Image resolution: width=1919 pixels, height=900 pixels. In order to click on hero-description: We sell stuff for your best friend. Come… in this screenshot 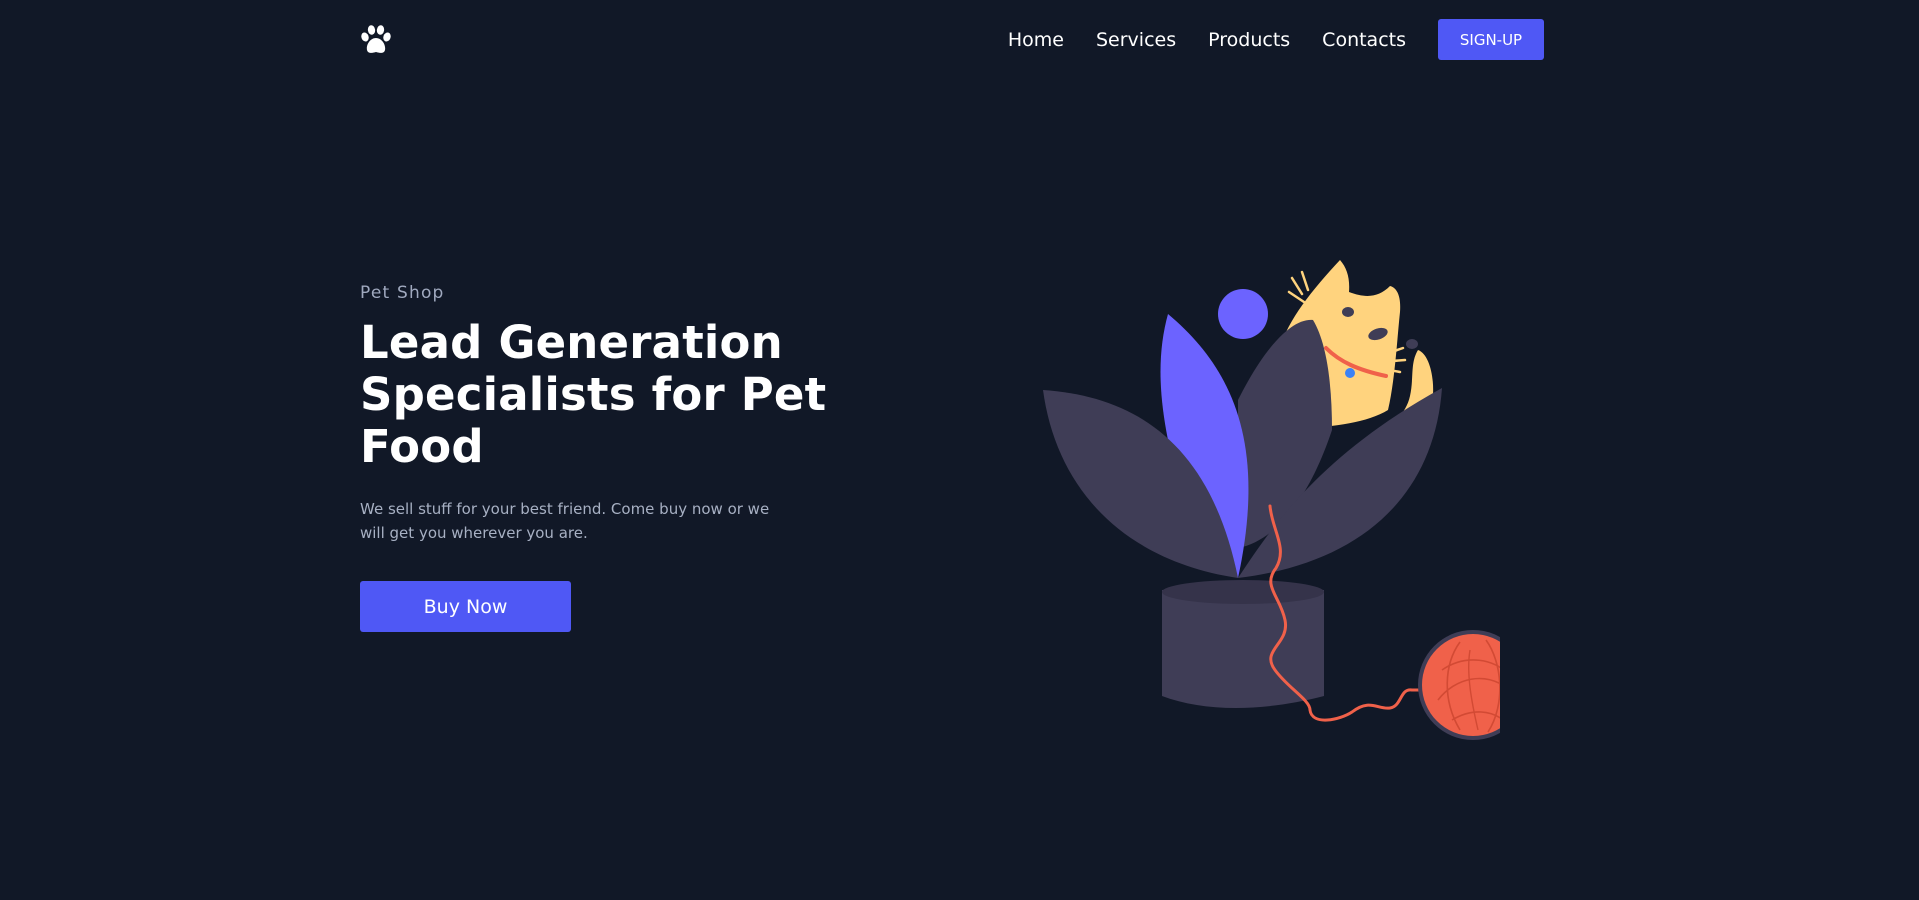, I will do `click(565, 521)`.